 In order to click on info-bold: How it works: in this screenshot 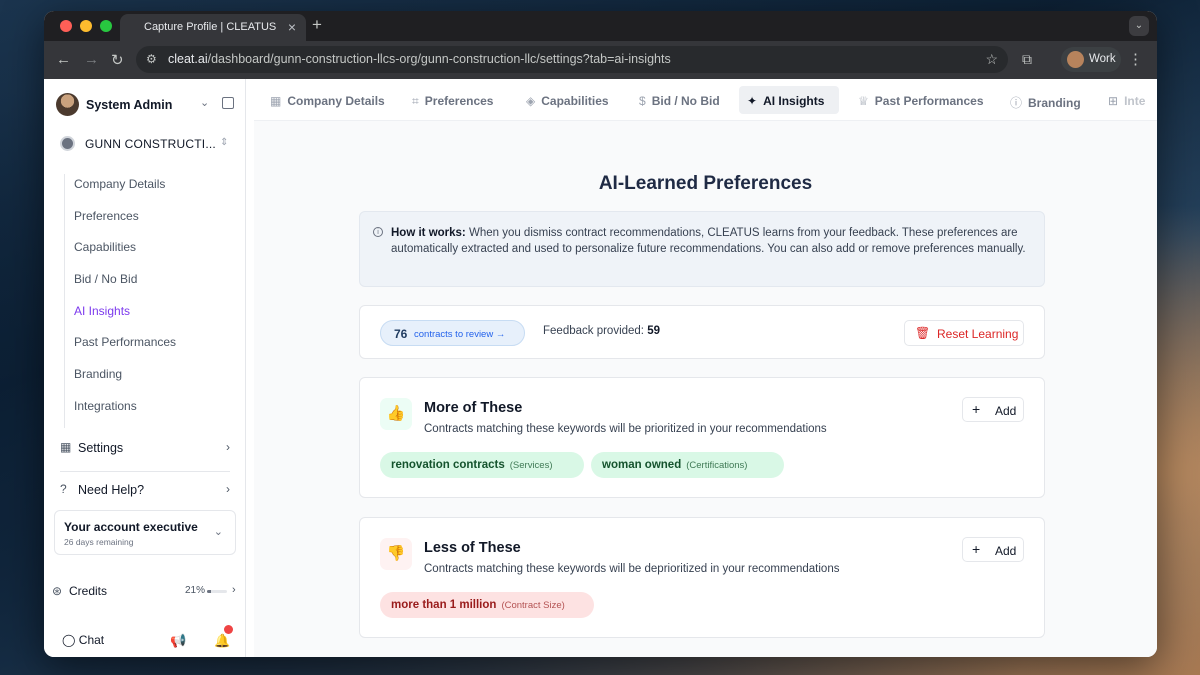, I will do `click(428, 233)`.